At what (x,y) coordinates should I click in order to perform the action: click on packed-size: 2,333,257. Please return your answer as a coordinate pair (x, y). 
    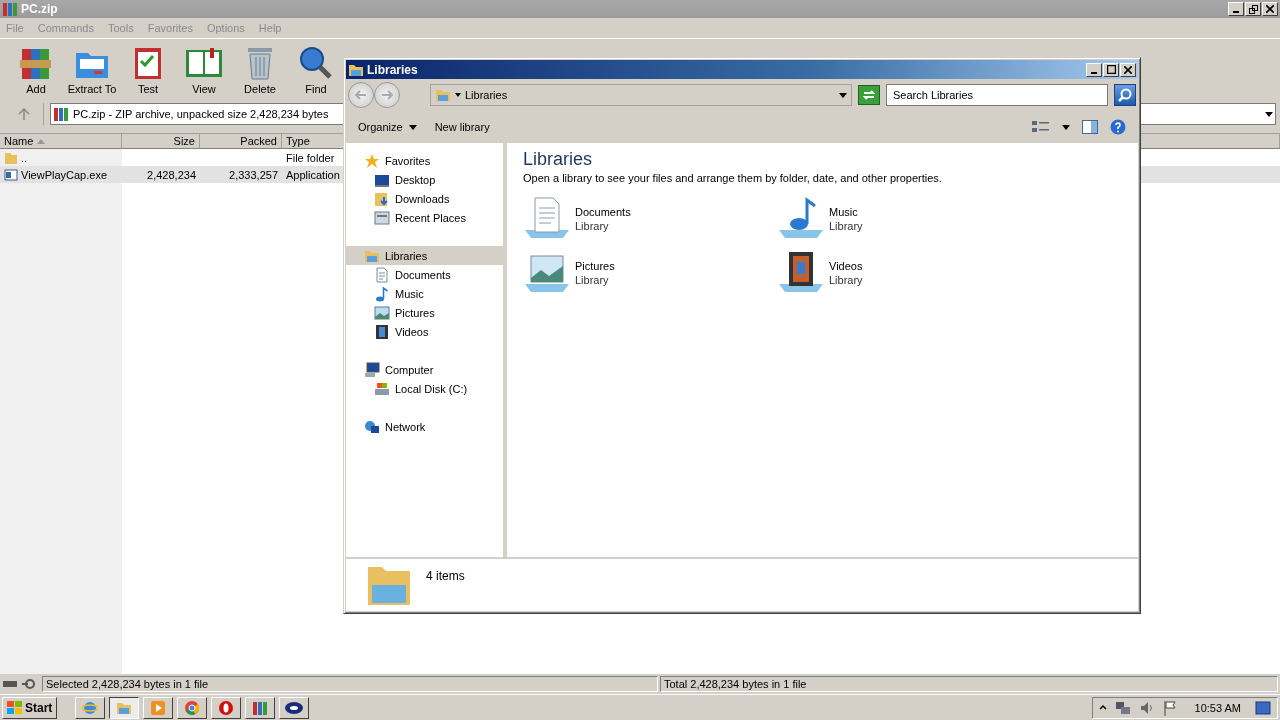
    Looking at the image, I should click on (253, 174).